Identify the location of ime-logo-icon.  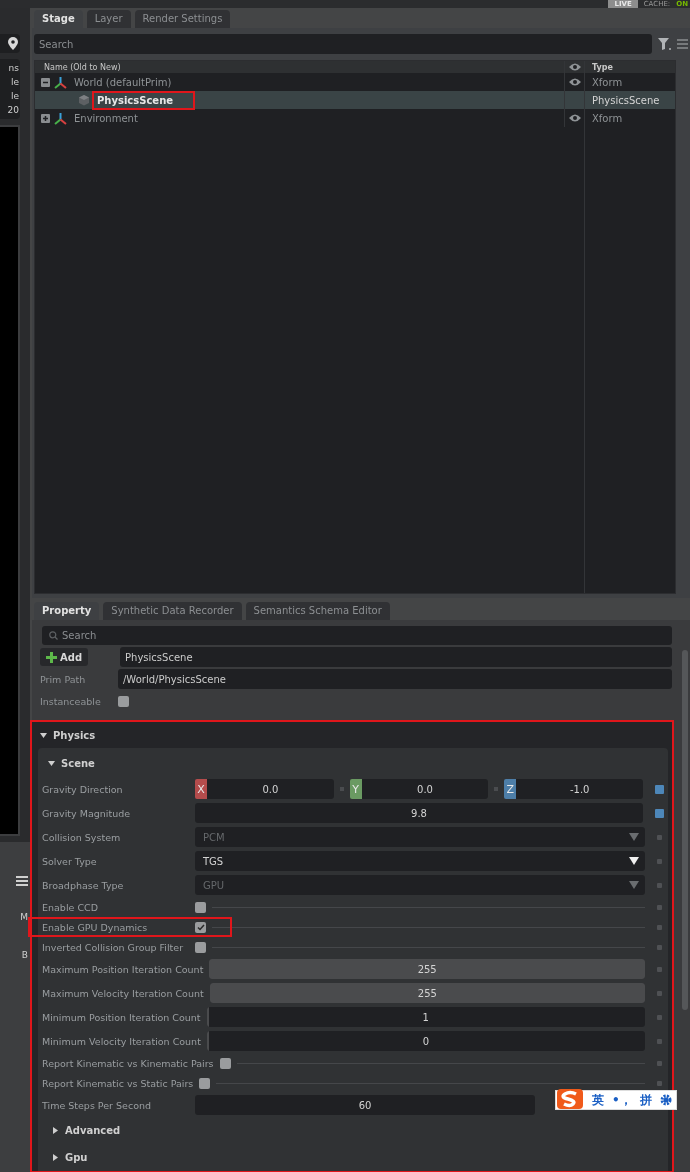
(570, 1099).